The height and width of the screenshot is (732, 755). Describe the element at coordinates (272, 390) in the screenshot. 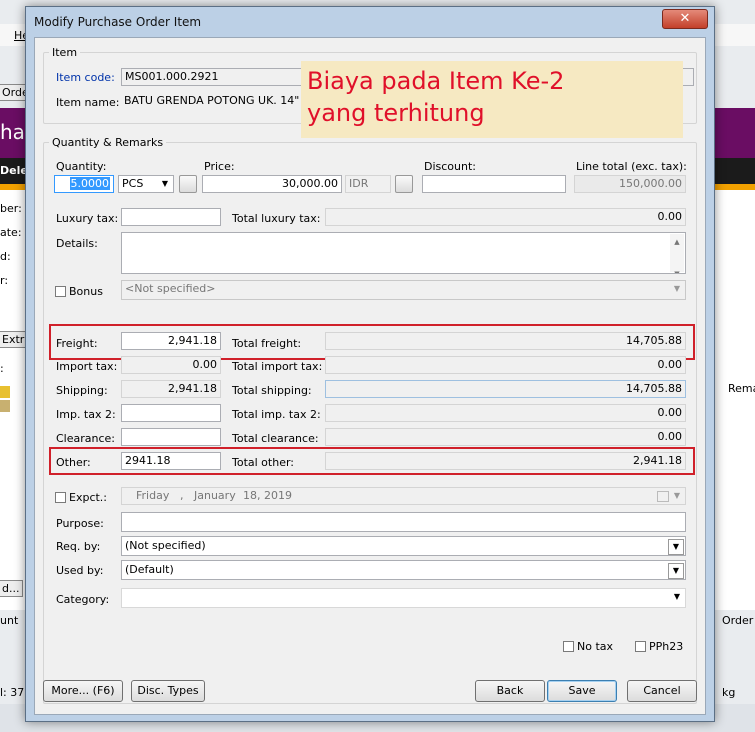

I see `total-shipping-label: Total shipping:` at that location.